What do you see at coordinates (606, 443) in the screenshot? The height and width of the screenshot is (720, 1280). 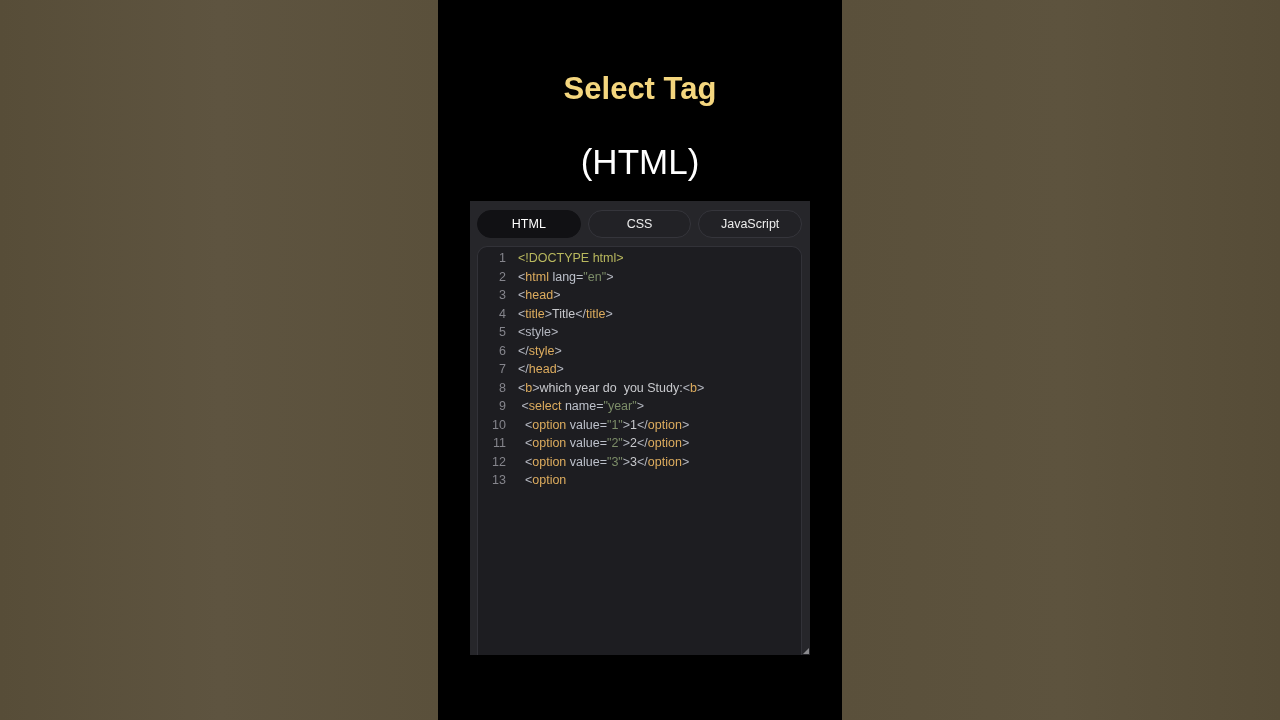 I see `code-line: <option value="2">2</option>` at bounding box center [606, 443].